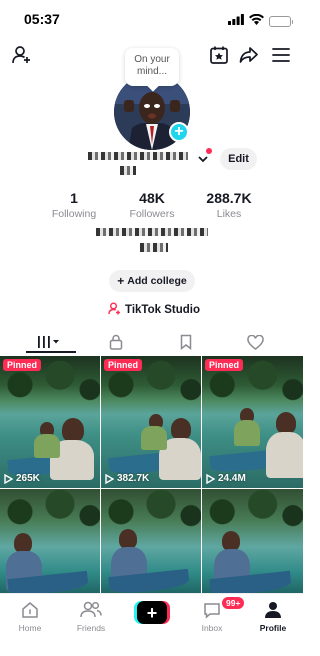 This screenshot has height=656, width=320. I want to click on inbox-badge: 99+, so click(233, 603).